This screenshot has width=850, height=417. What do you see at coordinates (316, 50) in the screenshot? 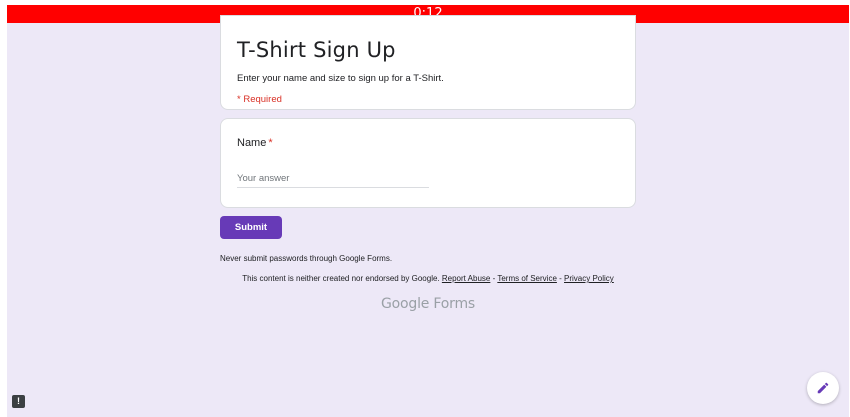
I see `form-title: T-Shirt Sign Up` at bounding box center [316, 50].